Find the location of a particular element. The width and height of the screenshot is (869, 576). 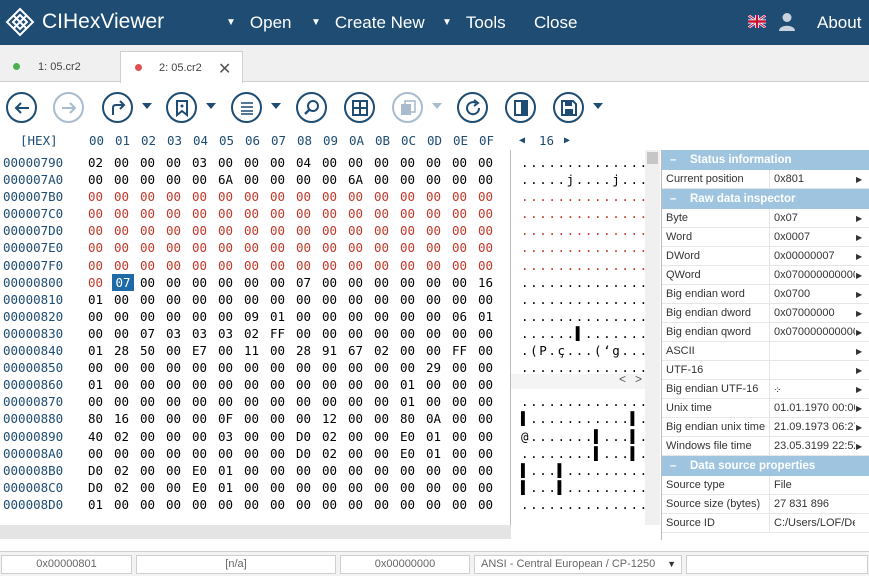

menu-create-new: ▼ Create New is located at coordinates (368, 23).